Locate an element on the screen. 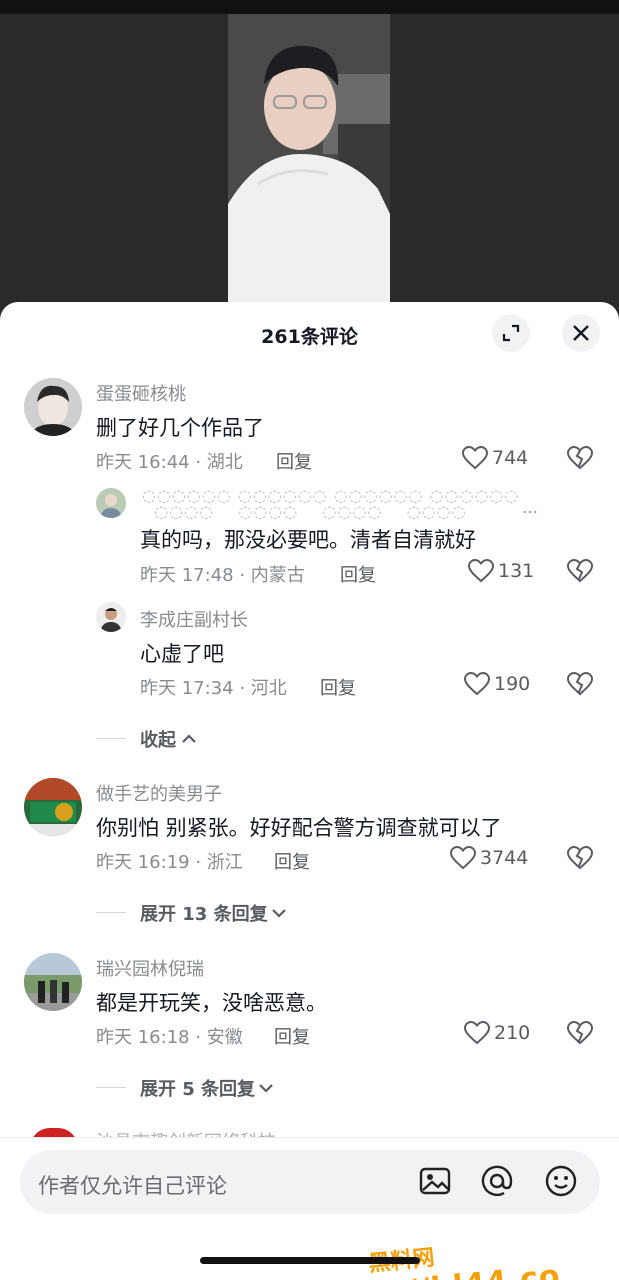  close-icon is located at coordinates (581, 333).